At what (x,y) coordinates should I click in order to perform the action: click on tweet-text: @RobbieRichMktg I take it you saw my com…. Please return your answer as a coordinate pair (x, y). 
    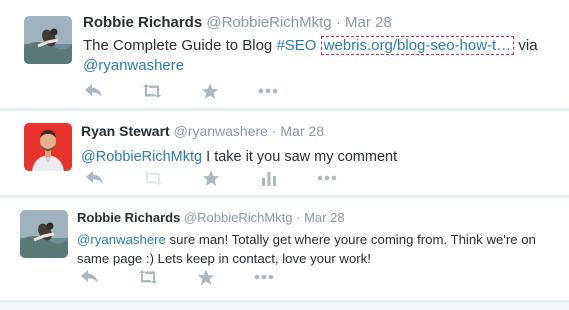
    Looking at the image, I should click on (319, 157).